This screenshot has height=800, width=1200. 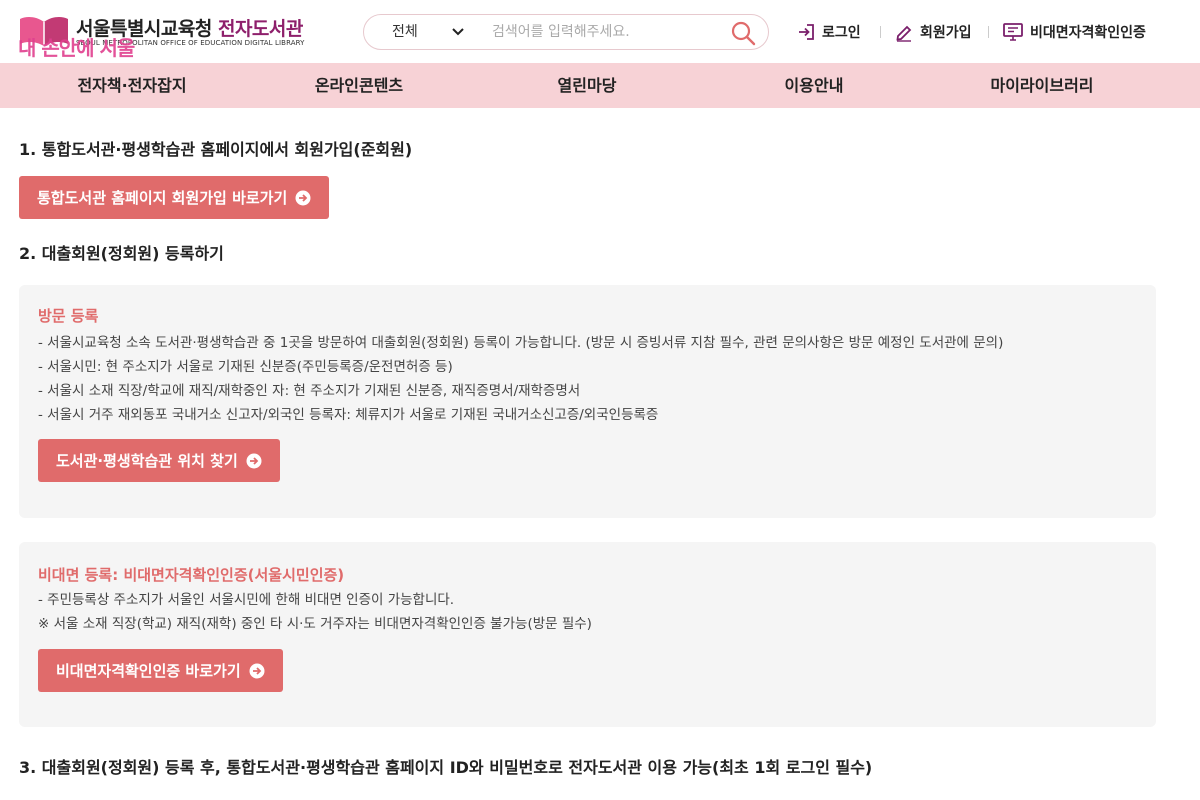 I want to click on find-library-label: 도서관·평생학습관 위치 찾기, so click(x=147, y=461).